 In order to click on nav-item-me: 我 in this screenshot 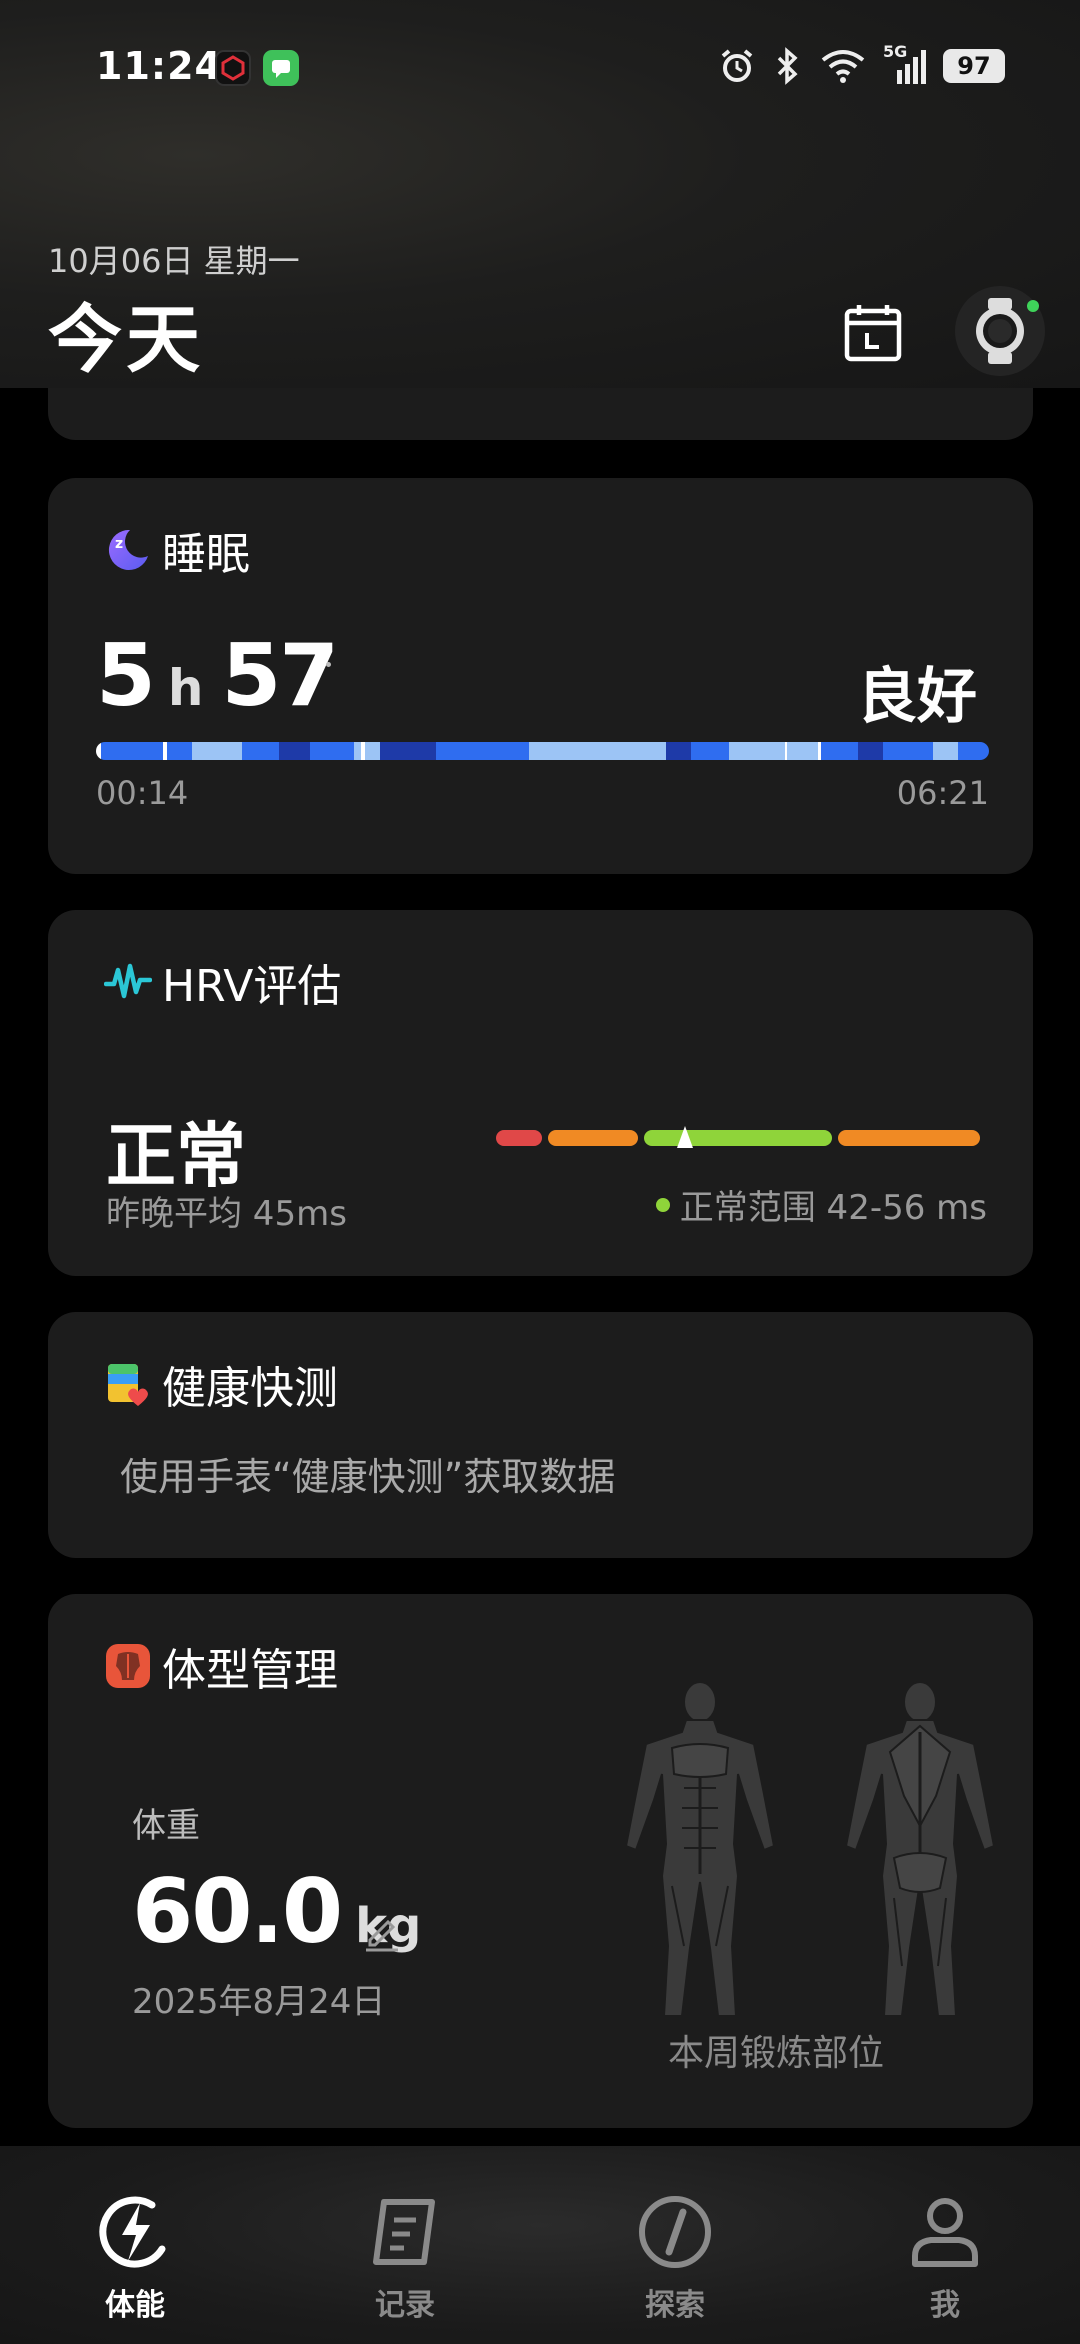, I will do `click(945, 2258)`.